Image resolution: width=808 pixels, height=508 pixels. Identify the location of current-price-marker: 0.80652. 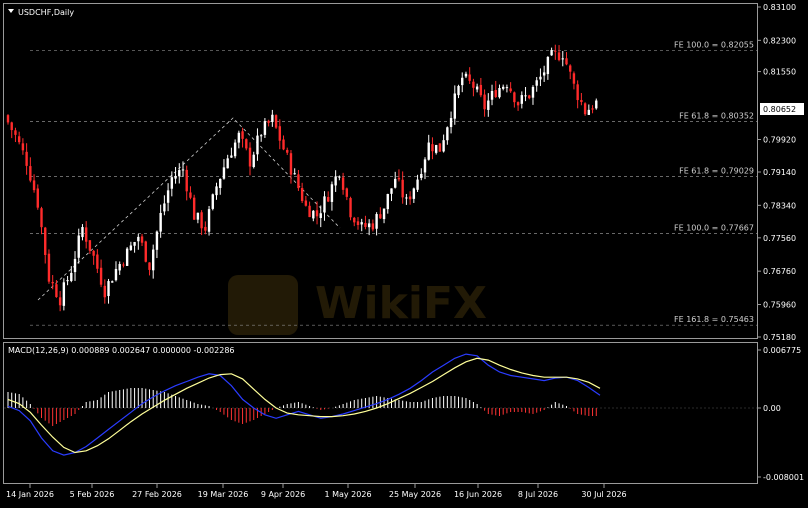
(782, 109).